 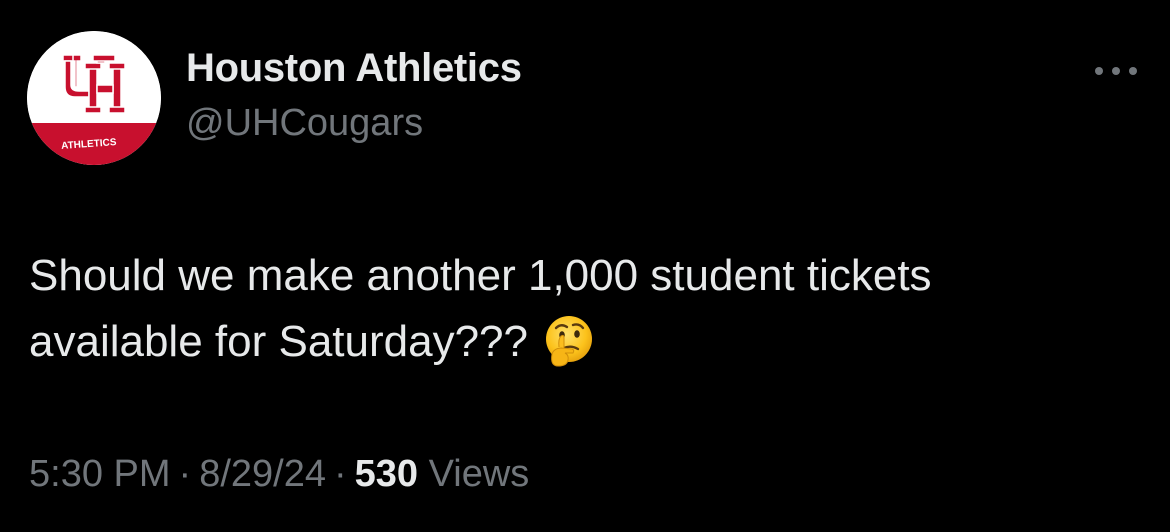 I want to click on thinking-face-icon, so click(x=569, y=341).